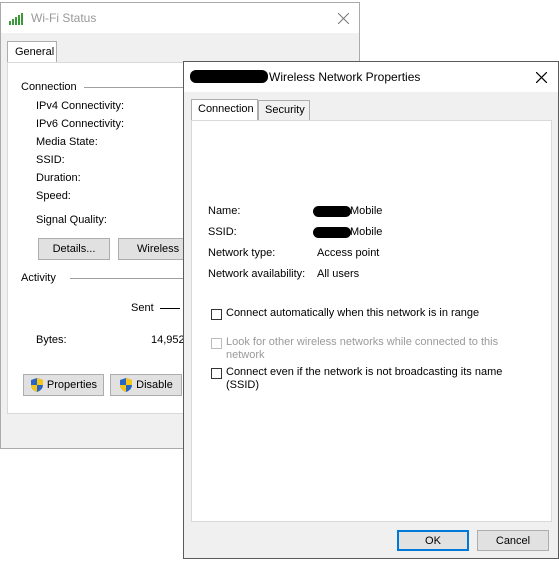 The height and width of the screenshot is (563, 559). Describe the element at coordinates (32, 52) in the screenshot. I see `tab-general: General` at that location.